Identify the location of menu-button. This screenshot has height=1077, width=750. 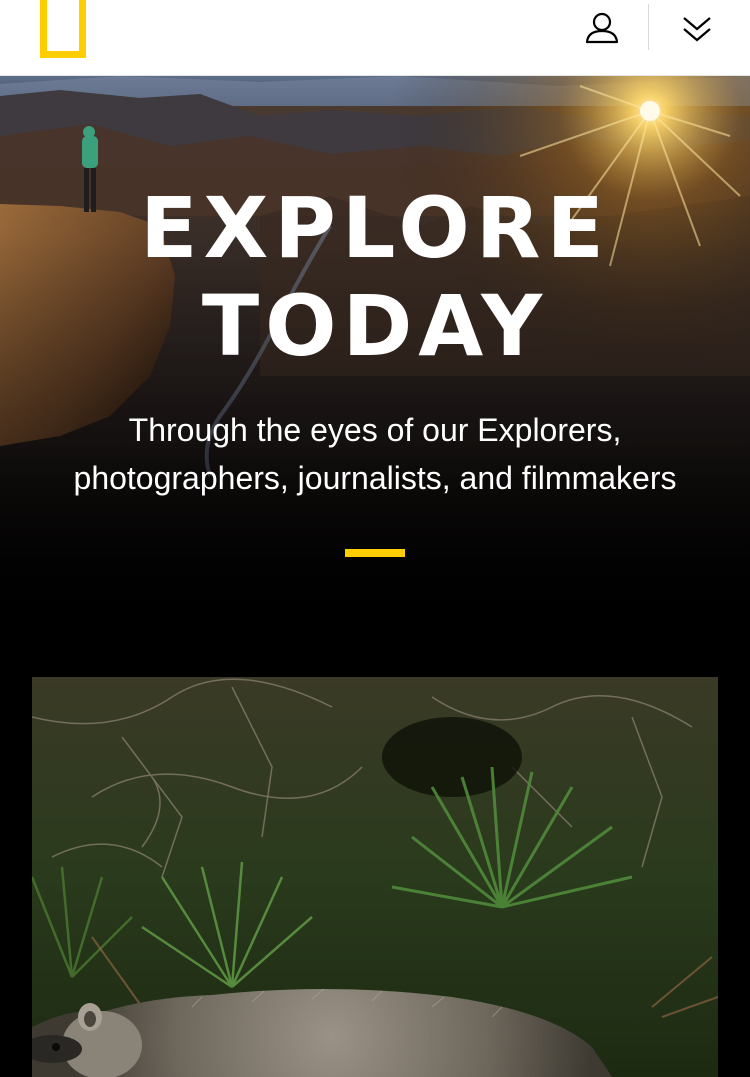
(697, 29).